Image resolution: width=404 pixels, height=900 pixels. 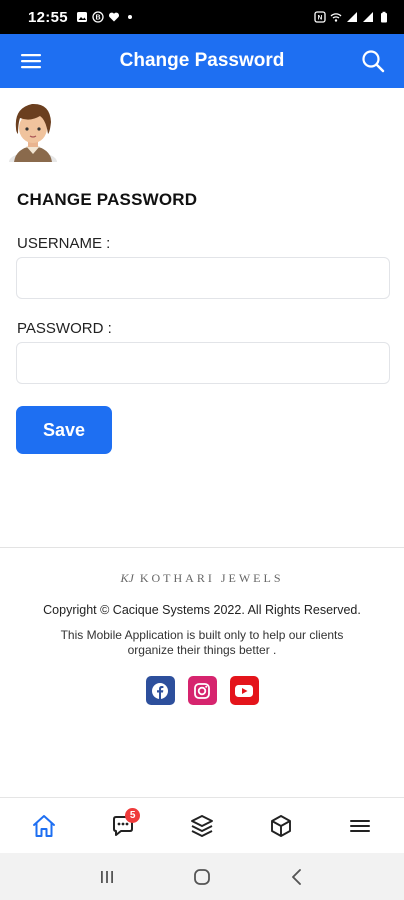 I want to click on nav-box, so click(x=281, y=826).